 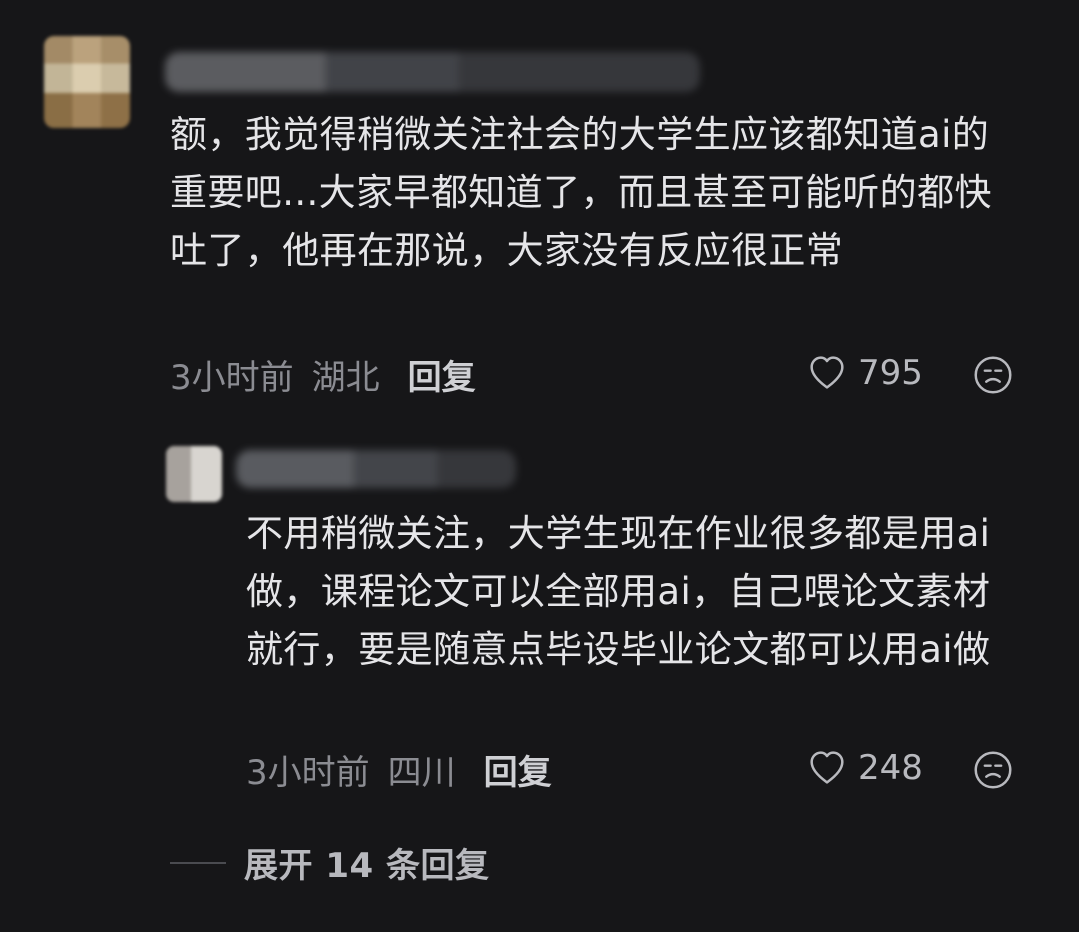 I want to click on like-count: 795, so click(x=890, y=373).